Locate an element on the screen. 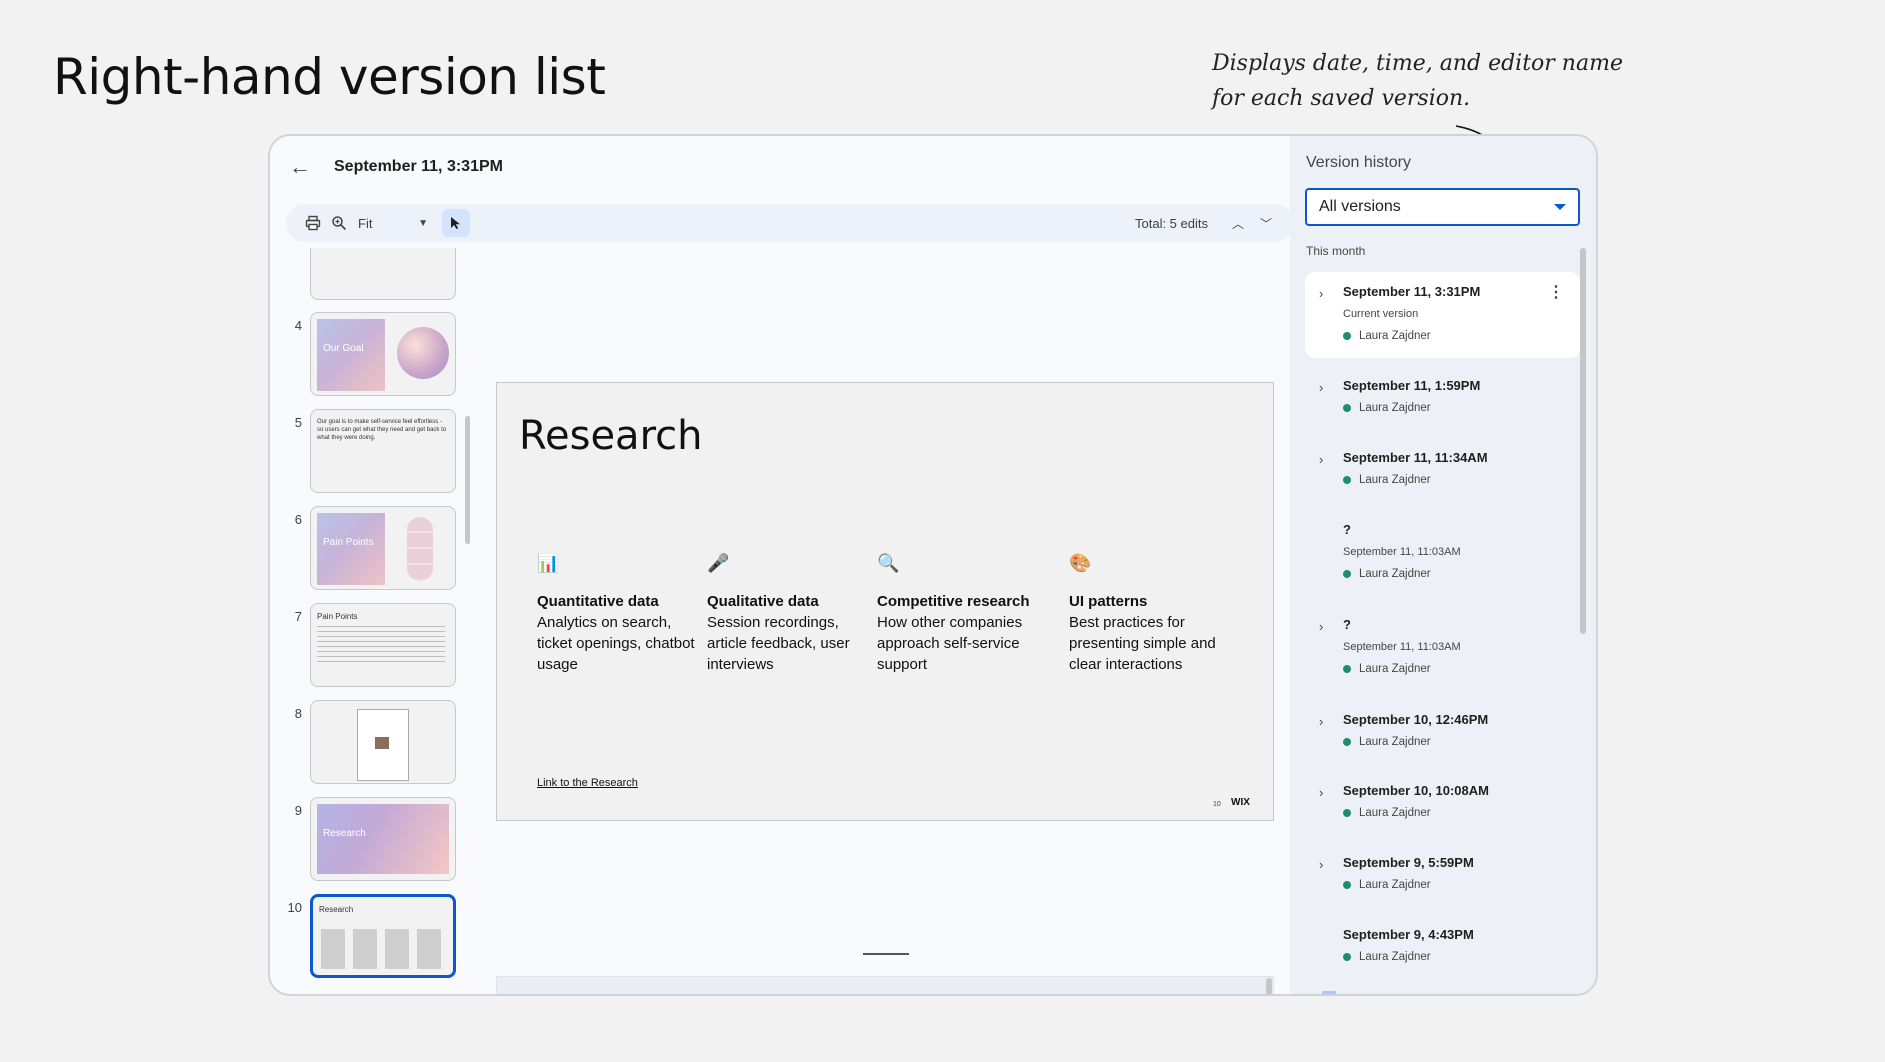  slide-number: 5 is located at coordinates (298, 422).